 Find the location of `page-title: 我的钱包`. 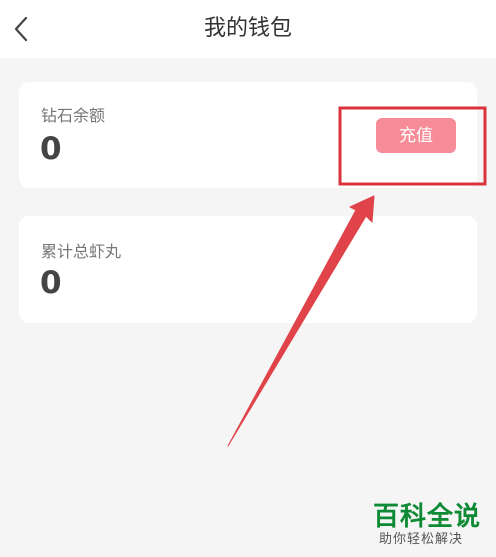

page-title: 我的钱包 is located at coordinates (247, 28).